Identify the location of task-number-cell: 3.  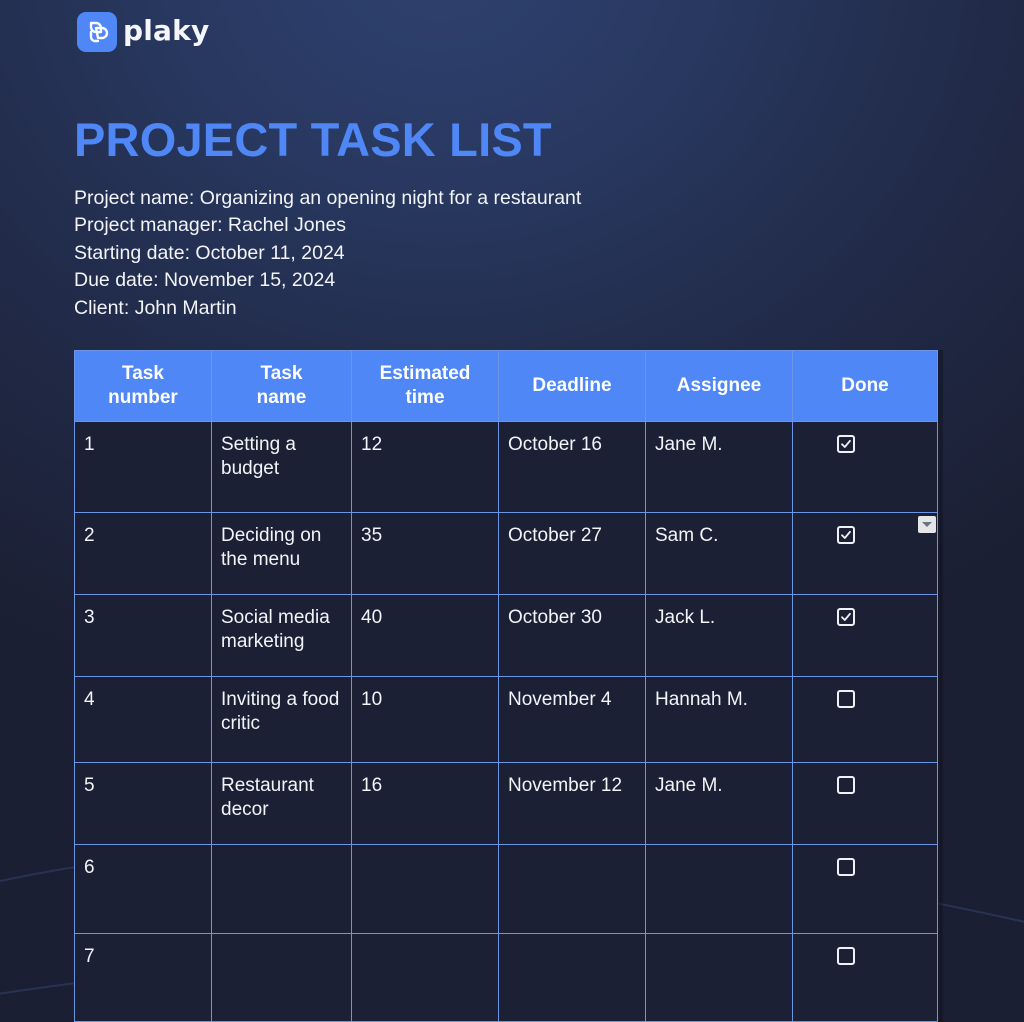
(143, 635).